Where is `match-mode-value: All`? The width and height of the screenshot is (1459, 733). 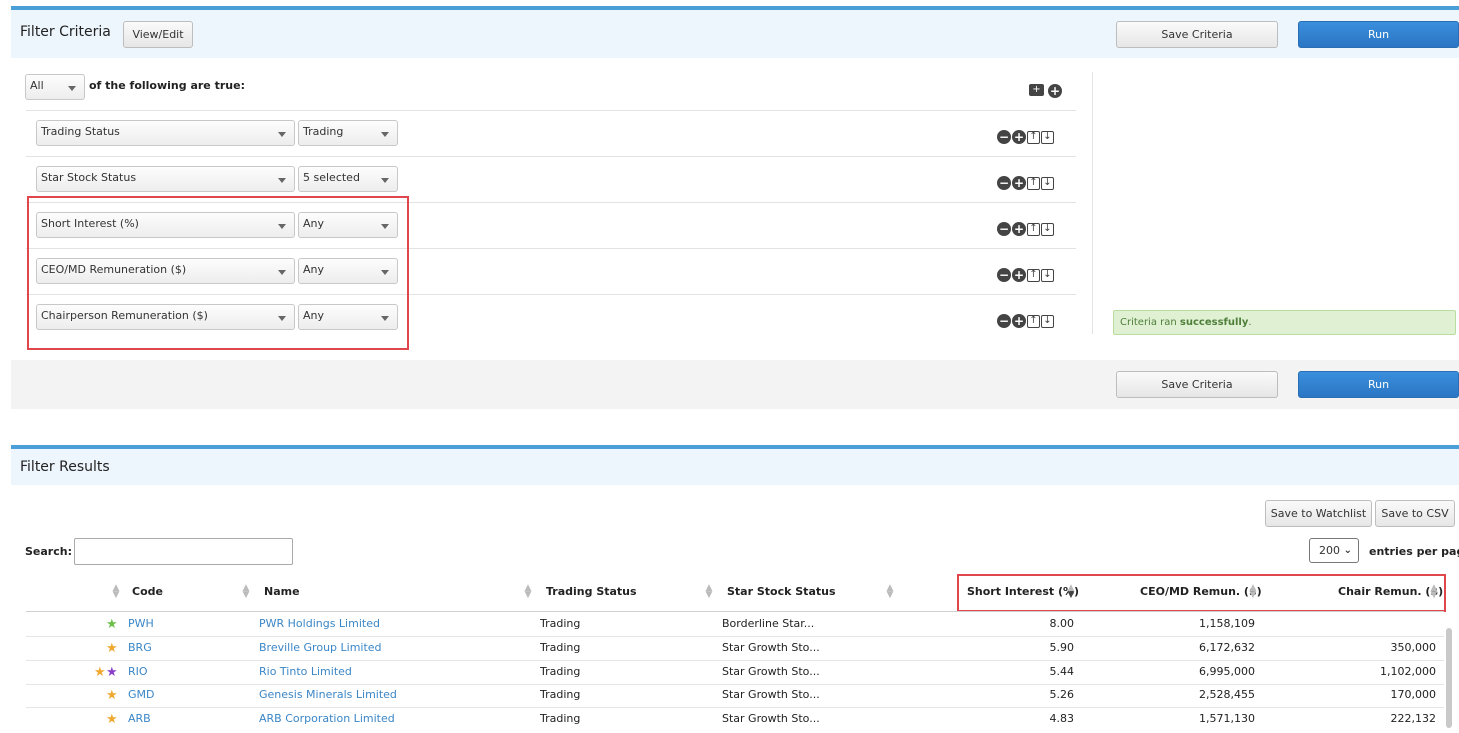 match-mode-value: All is located at coordinates (37, 85).